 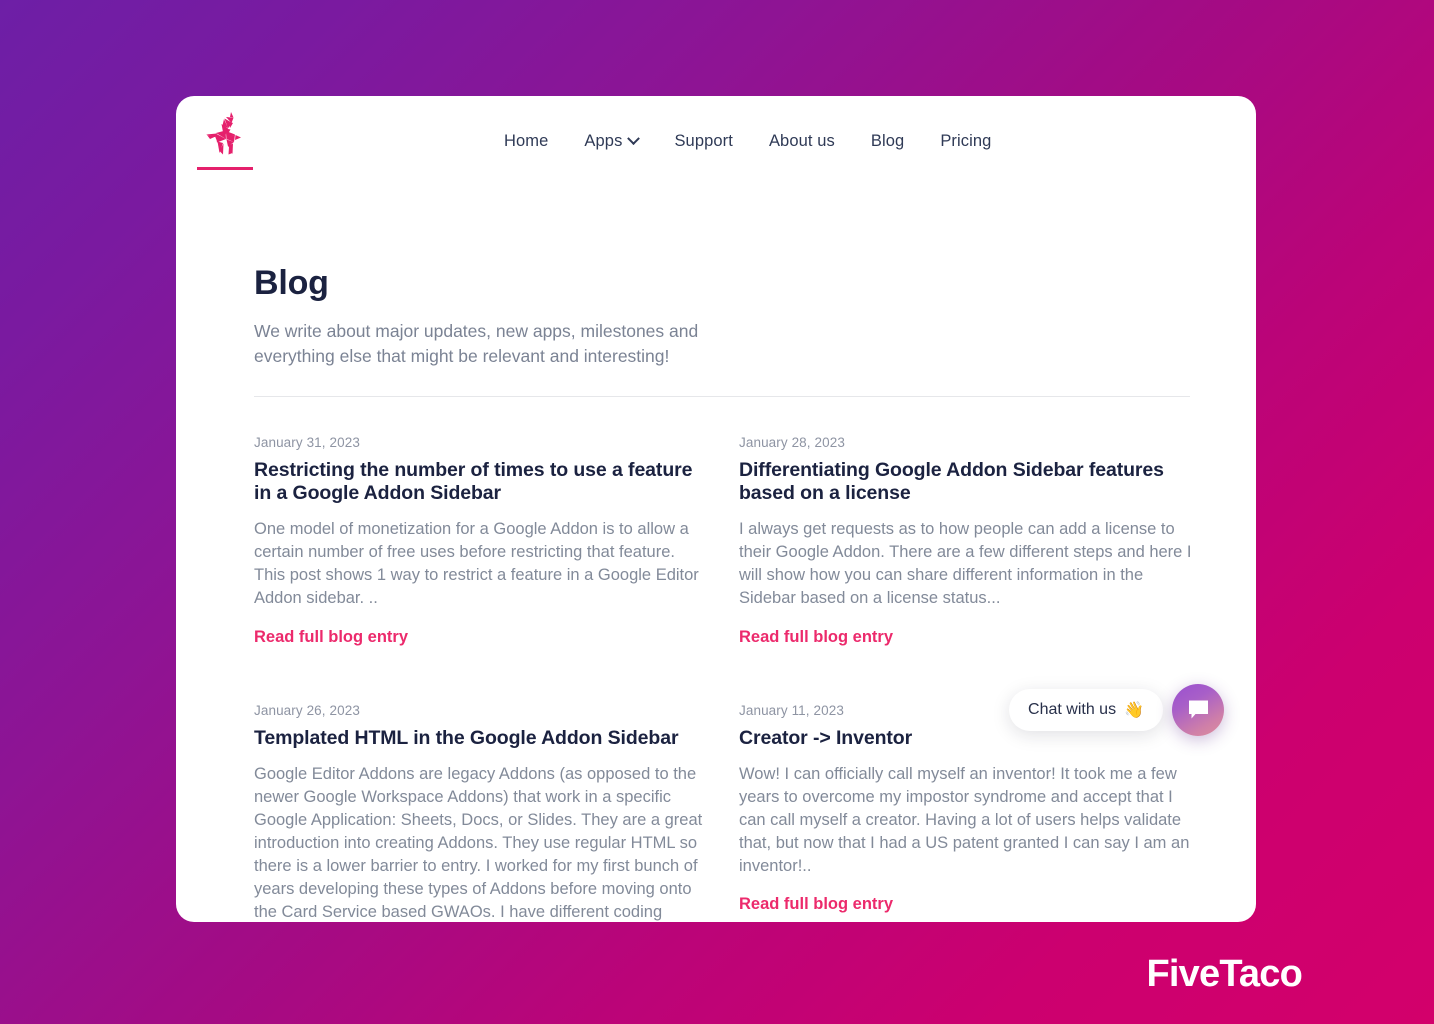 I want to click on nav-item-apps: Apps, so click(x=611, y=141).